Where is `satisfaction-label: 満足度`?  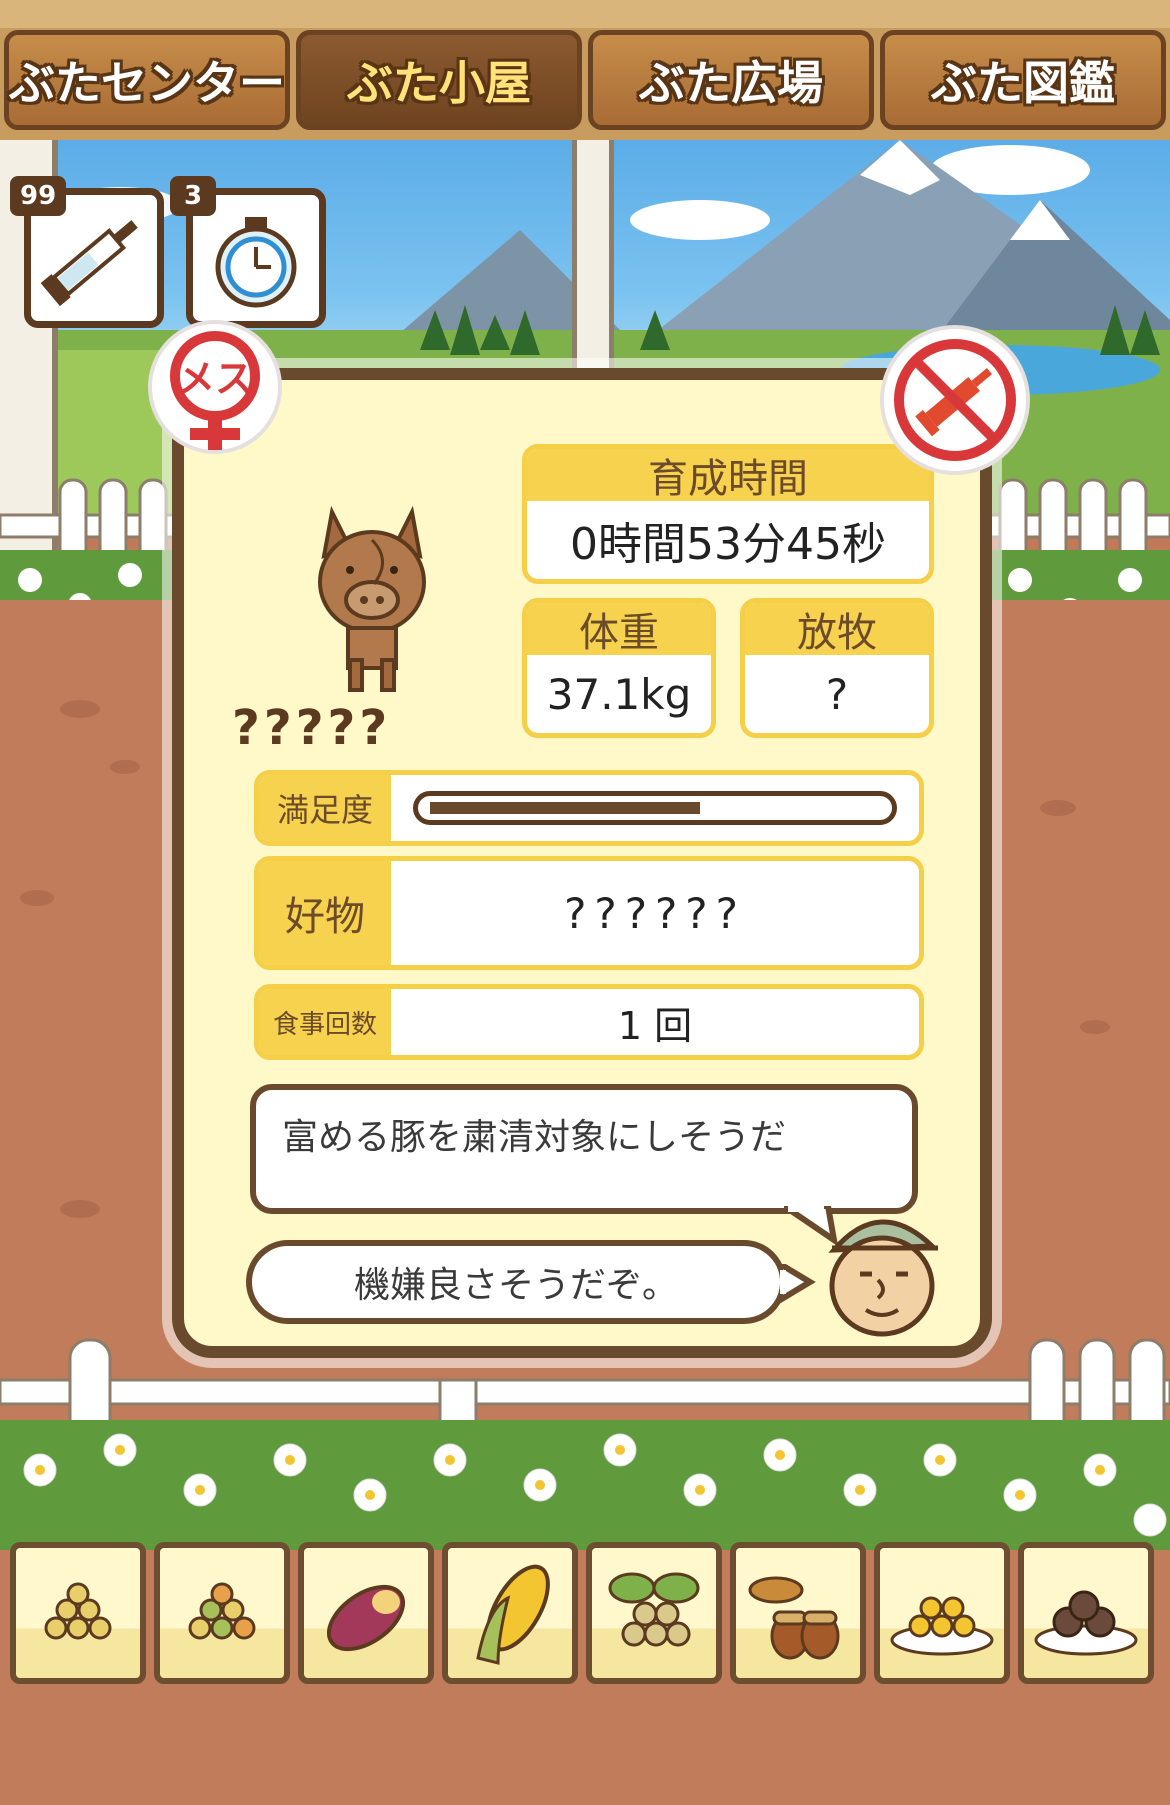
satisfaction-label: 満足度 is located at coordinates (325, 808).